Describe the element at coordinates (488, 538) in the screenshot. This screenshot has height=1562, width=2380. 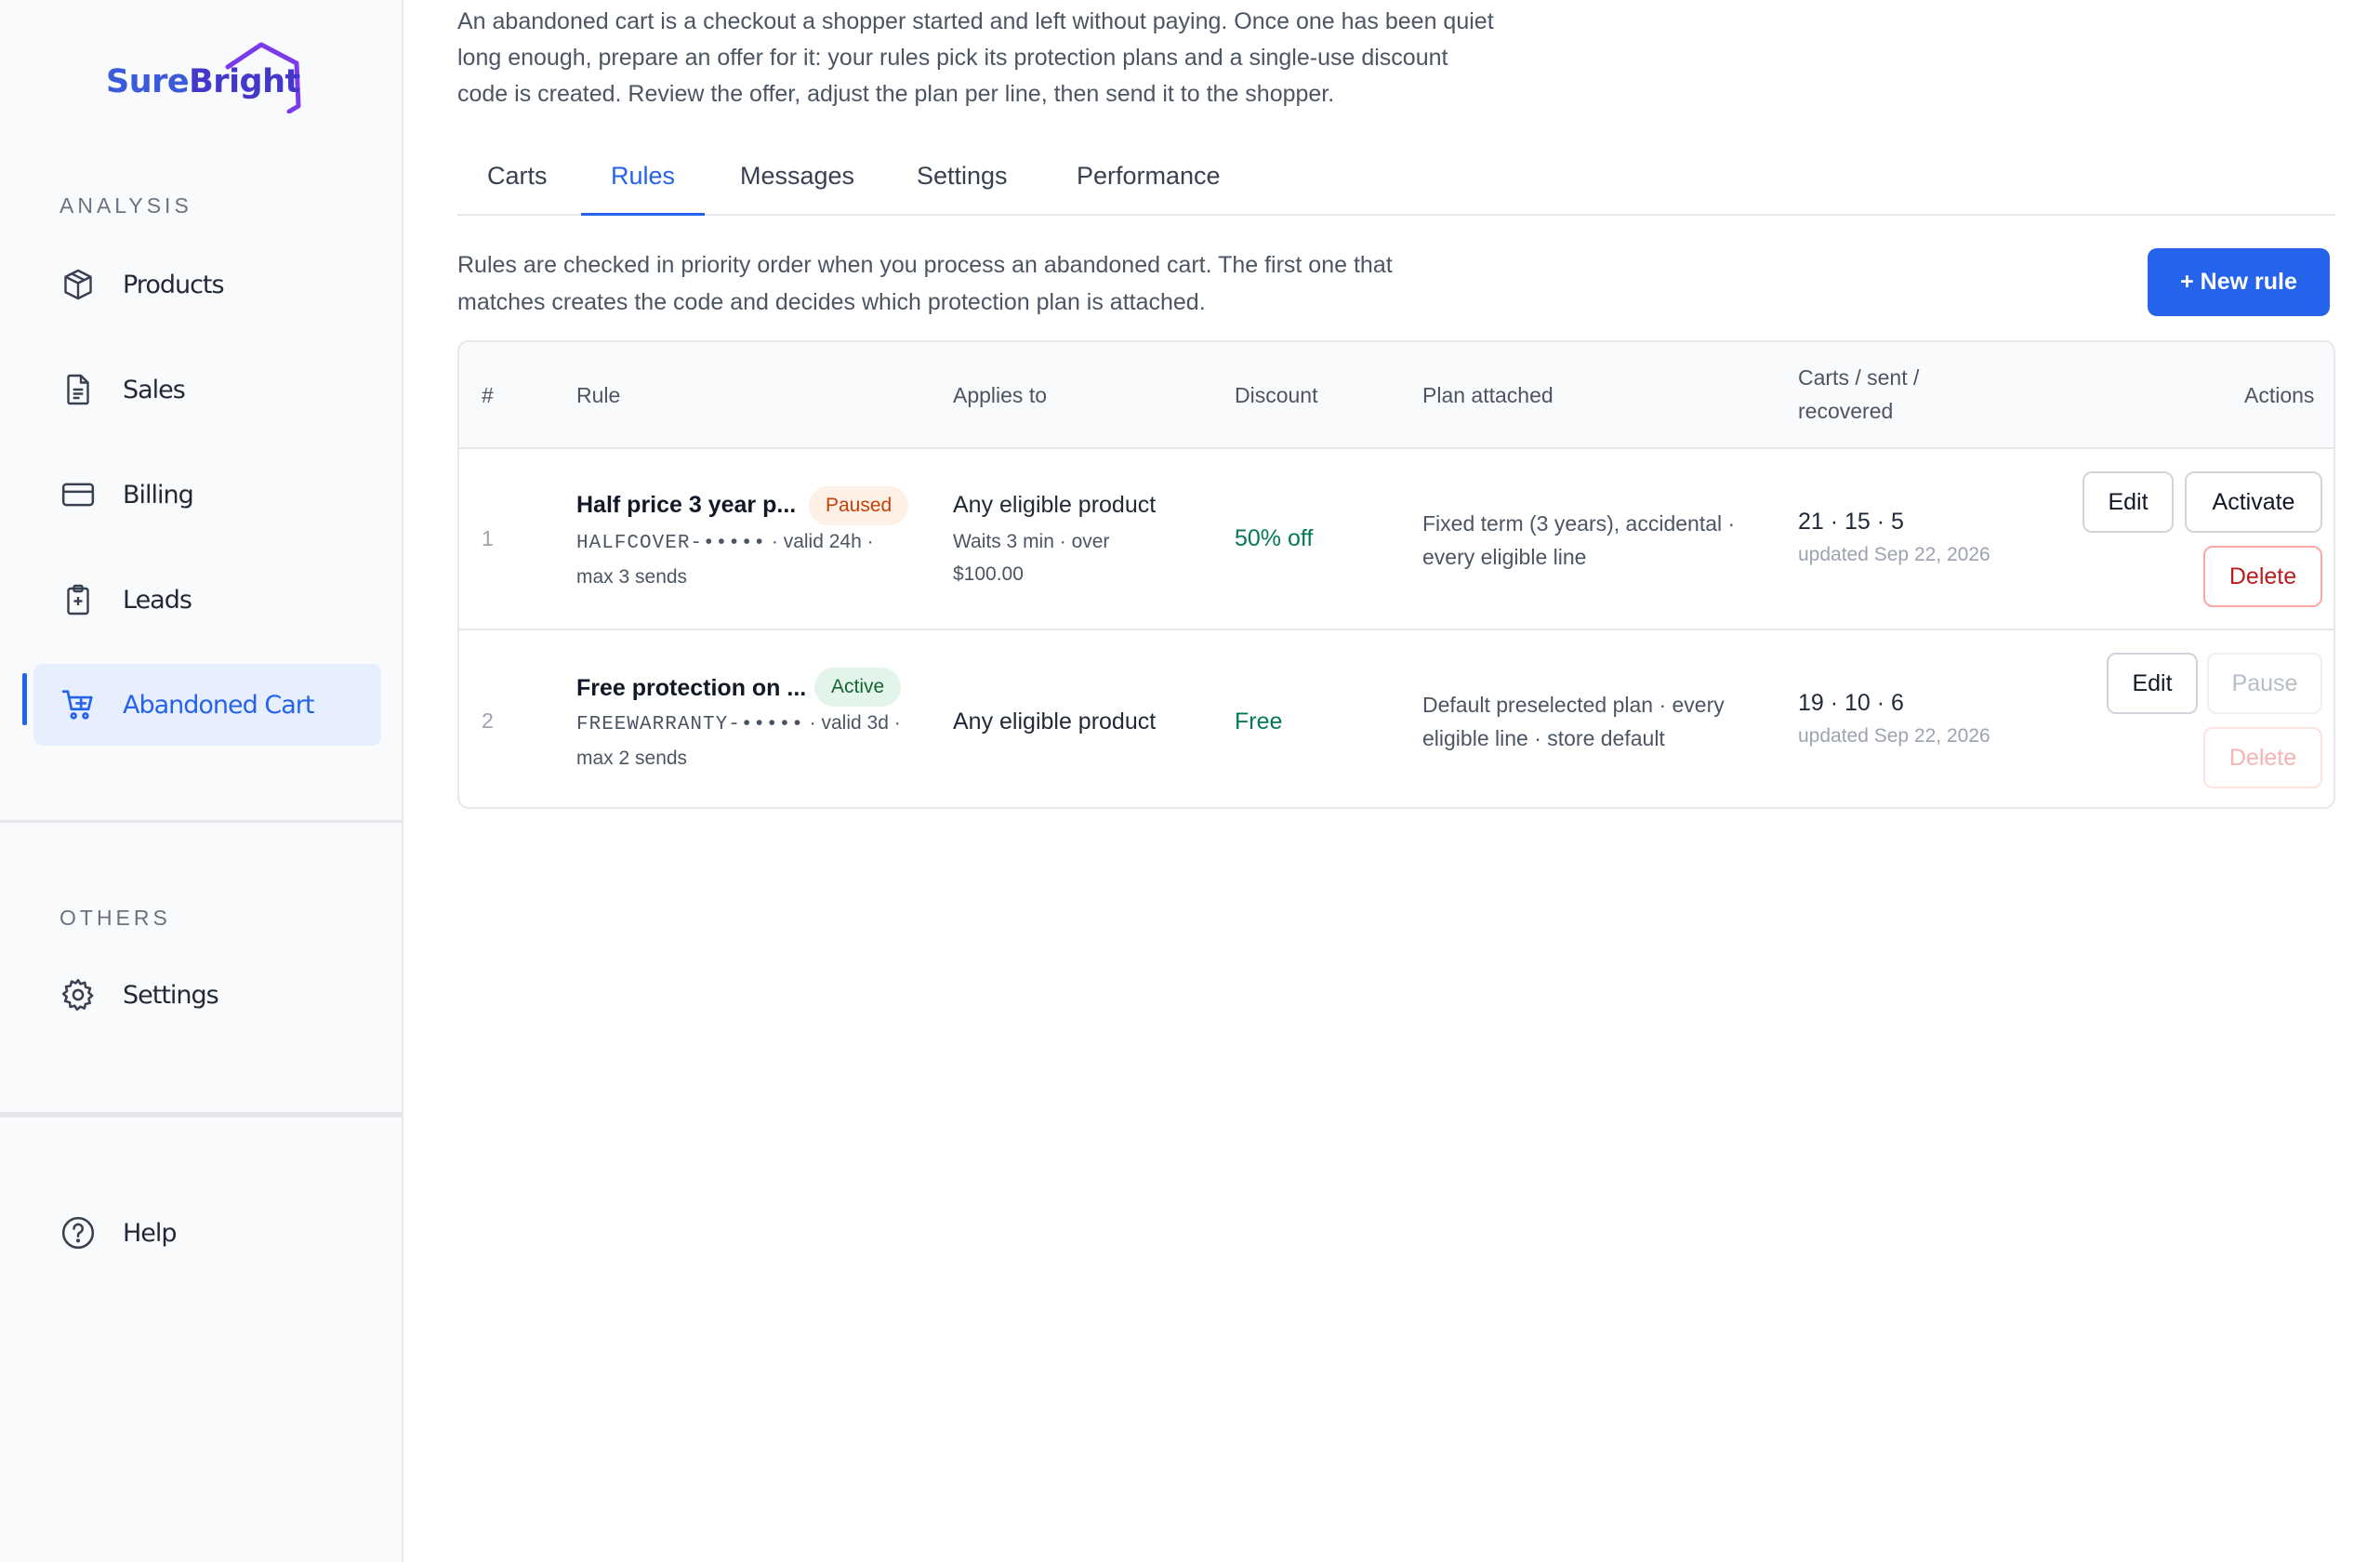
I see `rule-index: 1` at that location.